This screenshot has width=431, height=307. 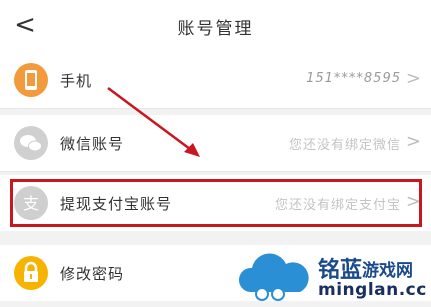 I want to click on watermark-game: 游戏网, so click(x=387, y=271).